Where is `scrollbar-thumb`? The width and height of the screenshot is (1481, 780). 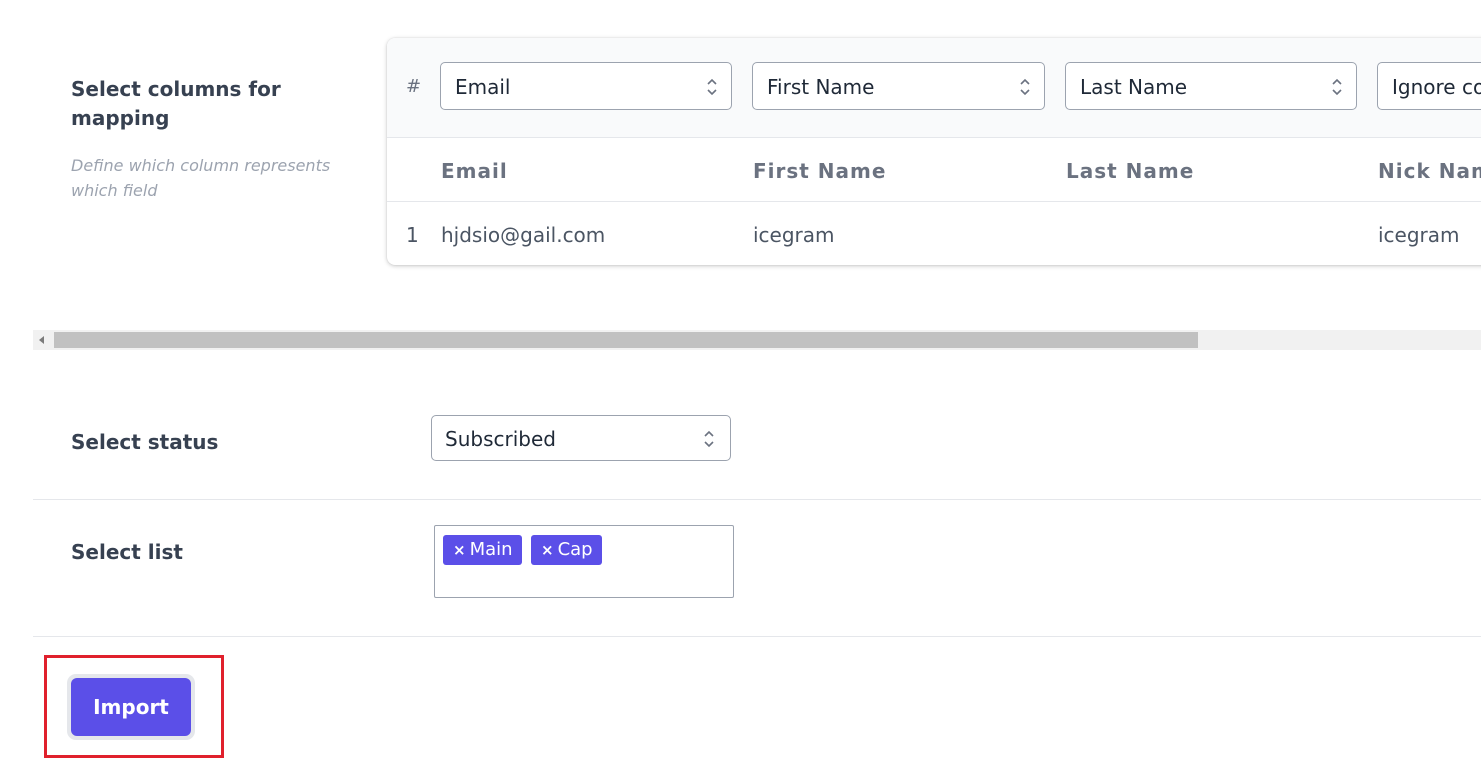 scrollbar-thumb is located at coordinates (626, 340).